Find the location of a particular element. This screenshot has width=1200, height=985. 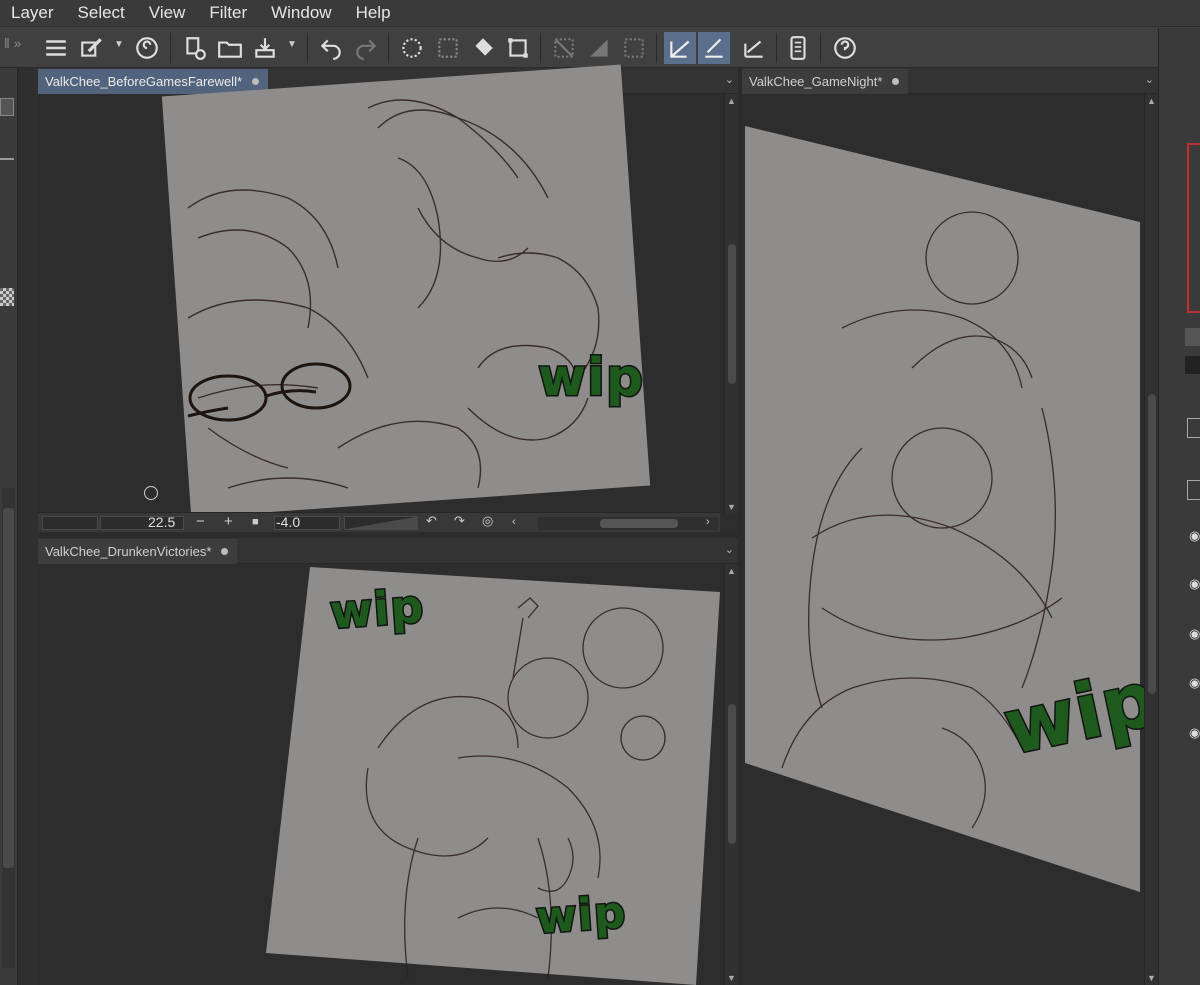

menu-view: View is located at coordinates (167, 13).